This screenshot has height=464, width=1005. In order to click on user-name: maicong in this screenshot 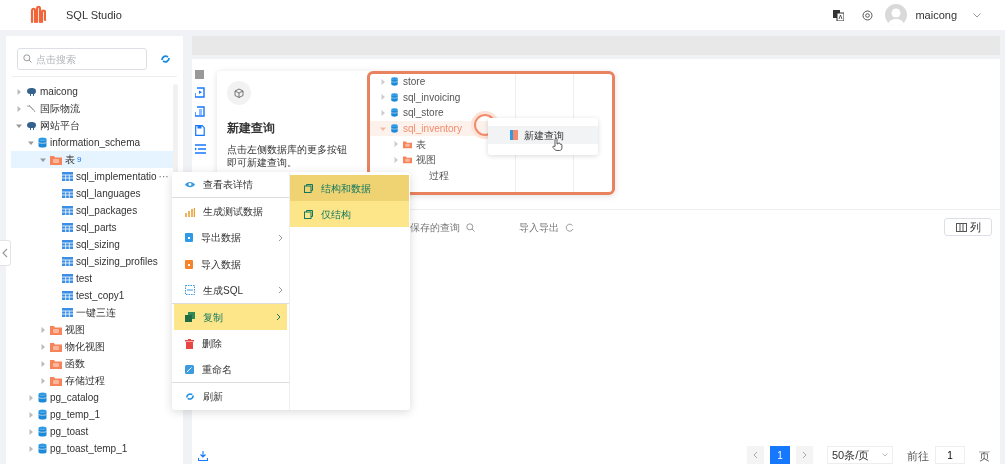, I will do `click(936, 15)`.